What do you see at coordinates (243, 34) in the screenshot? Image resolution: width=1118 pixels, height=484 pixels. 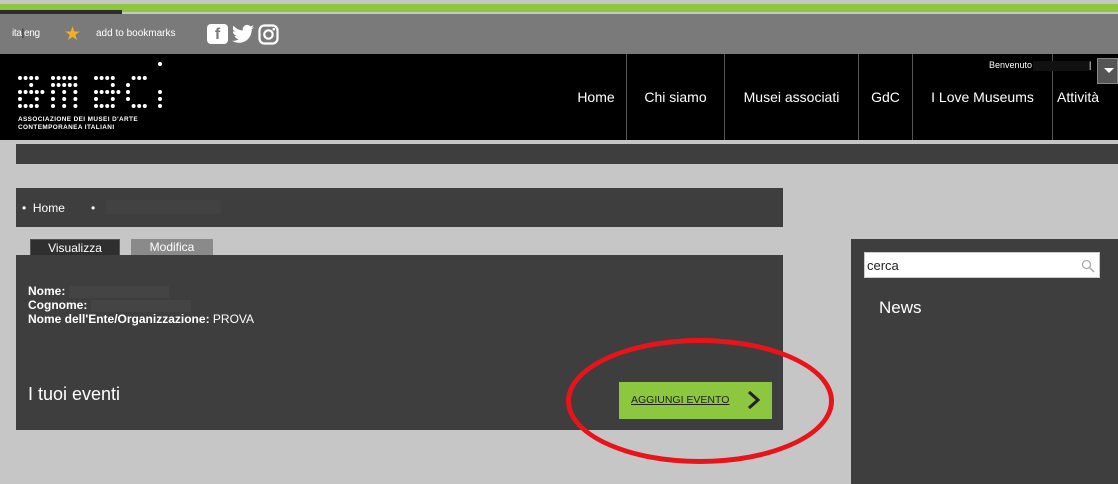 I see `twitter-icon` at bounding box center [243, 34].